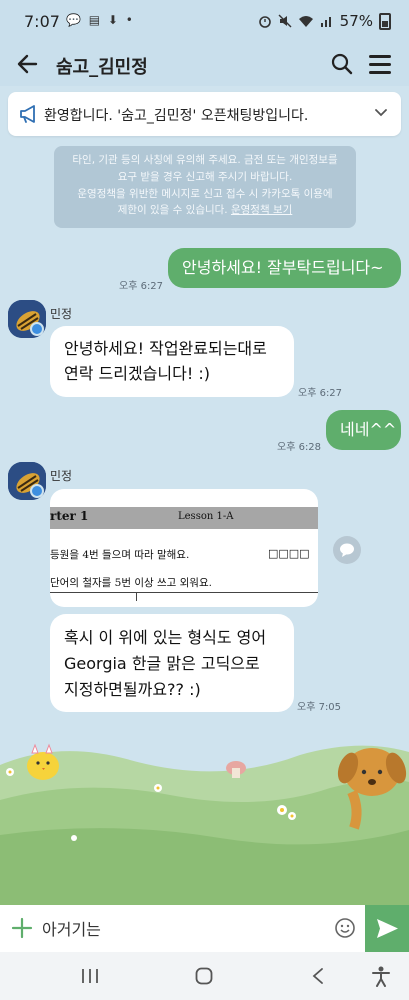 This screenshot has height=1000, width=409. Describe the element at coordinates (205, 193) in the screenshot. I see `system-line: 운영정책을 위반한 메시지로 신고 접수 시 카카오톡 이용에` at that location.